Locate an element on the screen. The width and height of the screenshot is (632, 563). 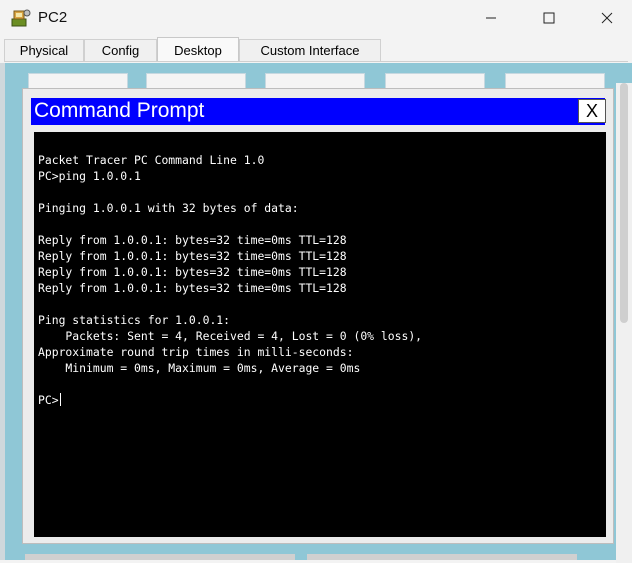
terminal-line: Ping statistics for 1.0.0.1: is located at coordinates (134, 320).